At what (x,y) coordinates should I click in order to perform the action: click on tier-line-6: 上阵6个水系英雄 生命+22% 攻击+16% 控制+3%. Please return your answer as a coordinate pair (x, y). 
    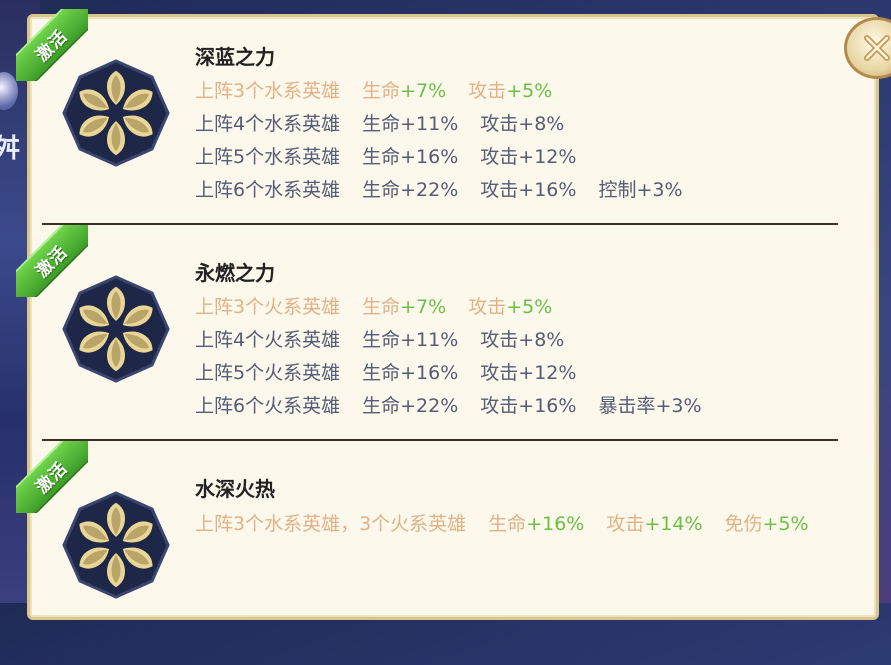
    Looking at the image, I should click on (439, 190).